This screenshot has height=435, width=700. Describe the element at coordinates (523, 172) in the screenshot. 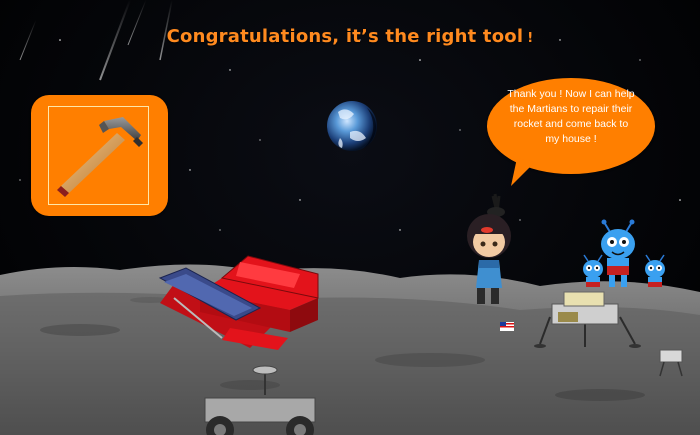

I see `speech-bubble-tail` at that location.